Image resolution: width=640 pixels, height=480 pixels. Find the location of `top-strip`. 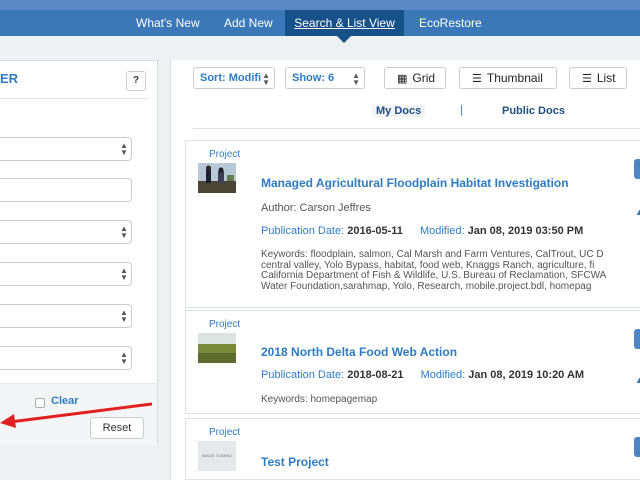

top-strip is located at coordinates (320, 5).